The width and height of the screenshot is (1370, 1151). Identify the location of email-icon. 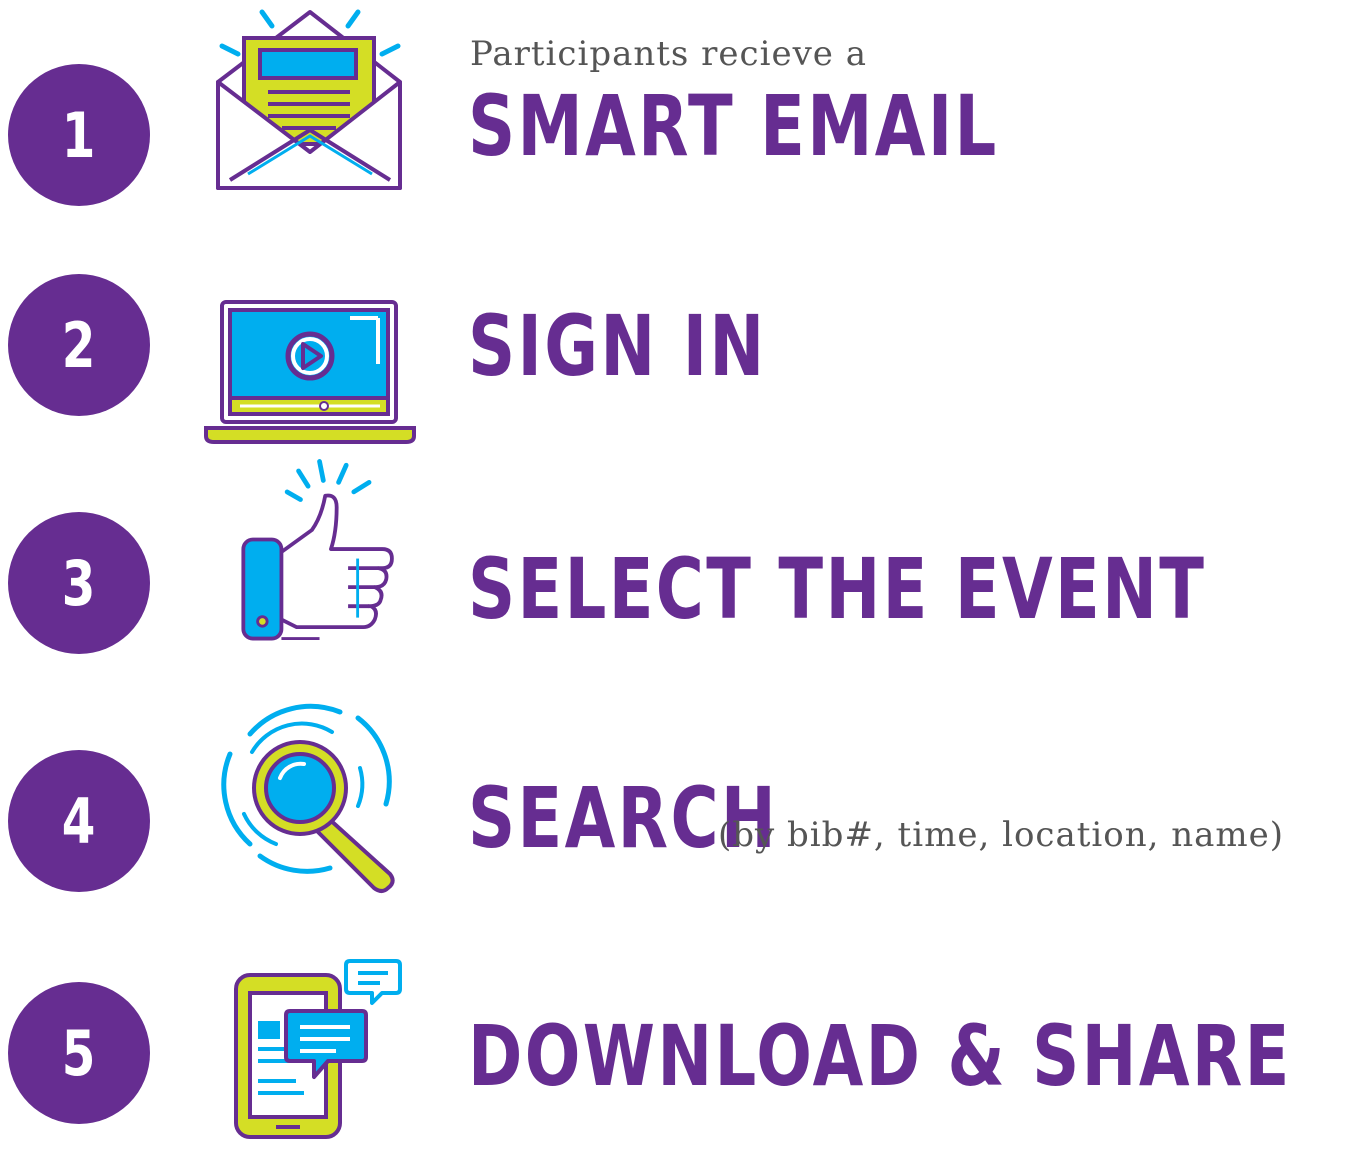
(310, 102).